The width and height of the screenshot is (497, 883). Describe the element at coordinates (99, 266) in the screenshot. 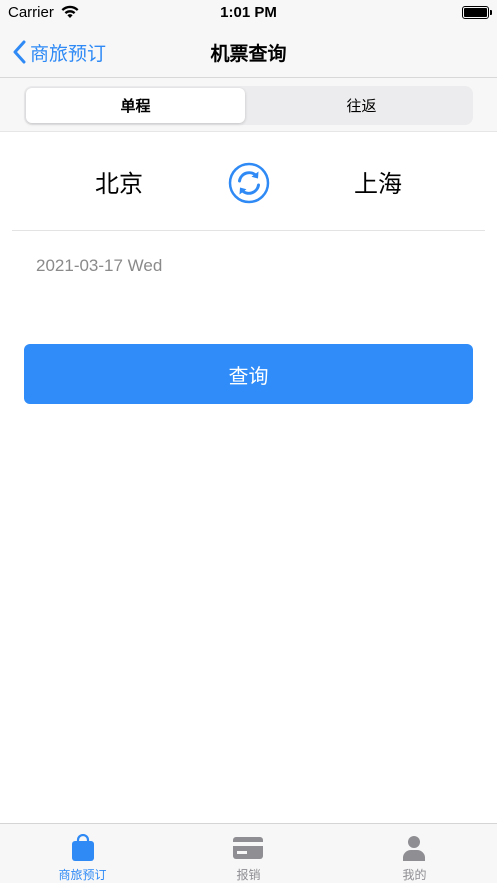

I see `departure-date: 2021-03-17 Wed` at that location.